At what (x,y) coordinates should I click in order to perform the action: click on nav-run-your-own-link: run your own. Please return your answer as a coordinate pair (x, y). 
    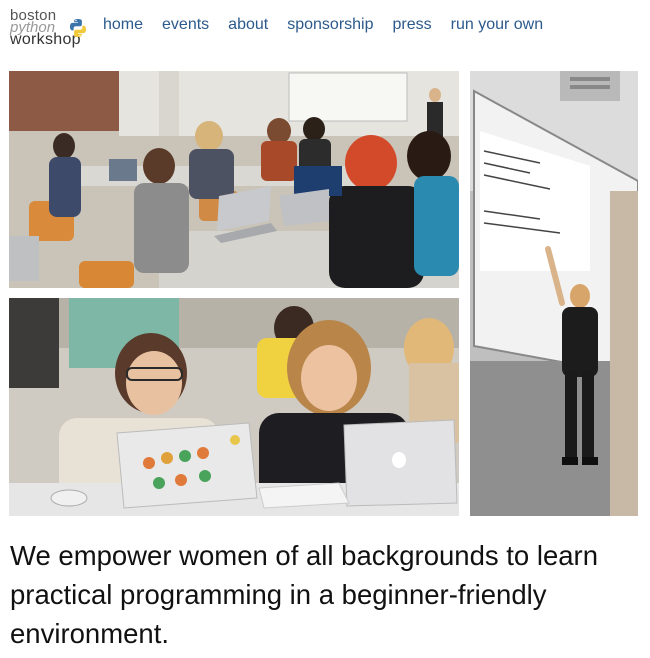
    Looking at the image, I should click on (497, 25).